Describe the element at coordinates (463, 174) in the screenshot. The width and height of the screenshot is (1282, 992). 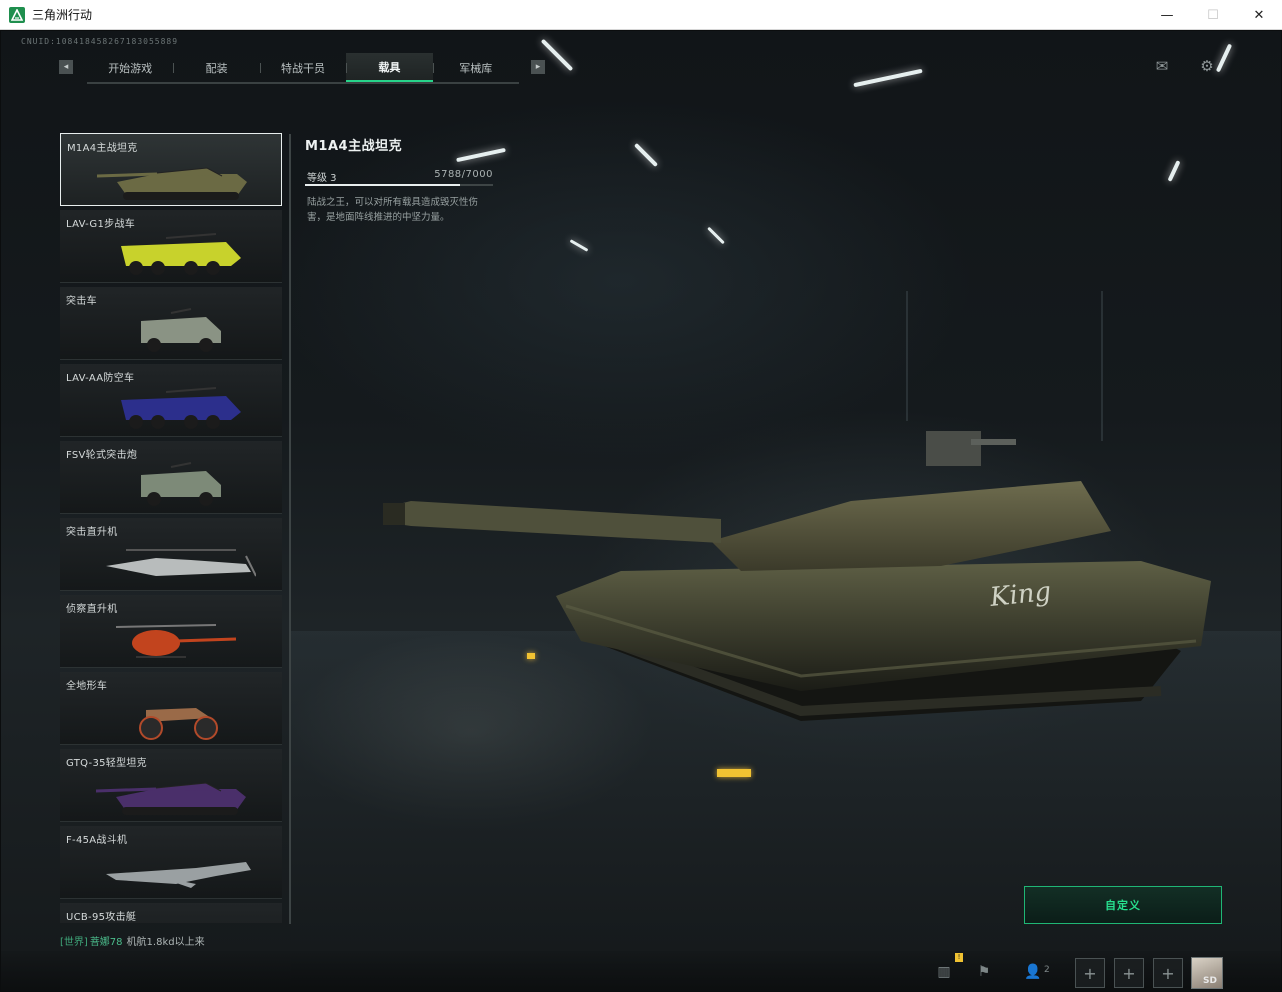
I see `vehicle-level-progress-text: 5788/7000` at that location.